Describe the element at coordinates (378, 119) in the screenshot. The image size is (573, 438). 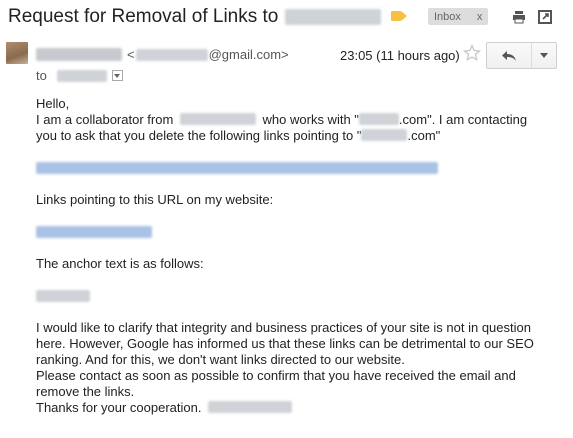
I see `redacted-site` at that location.